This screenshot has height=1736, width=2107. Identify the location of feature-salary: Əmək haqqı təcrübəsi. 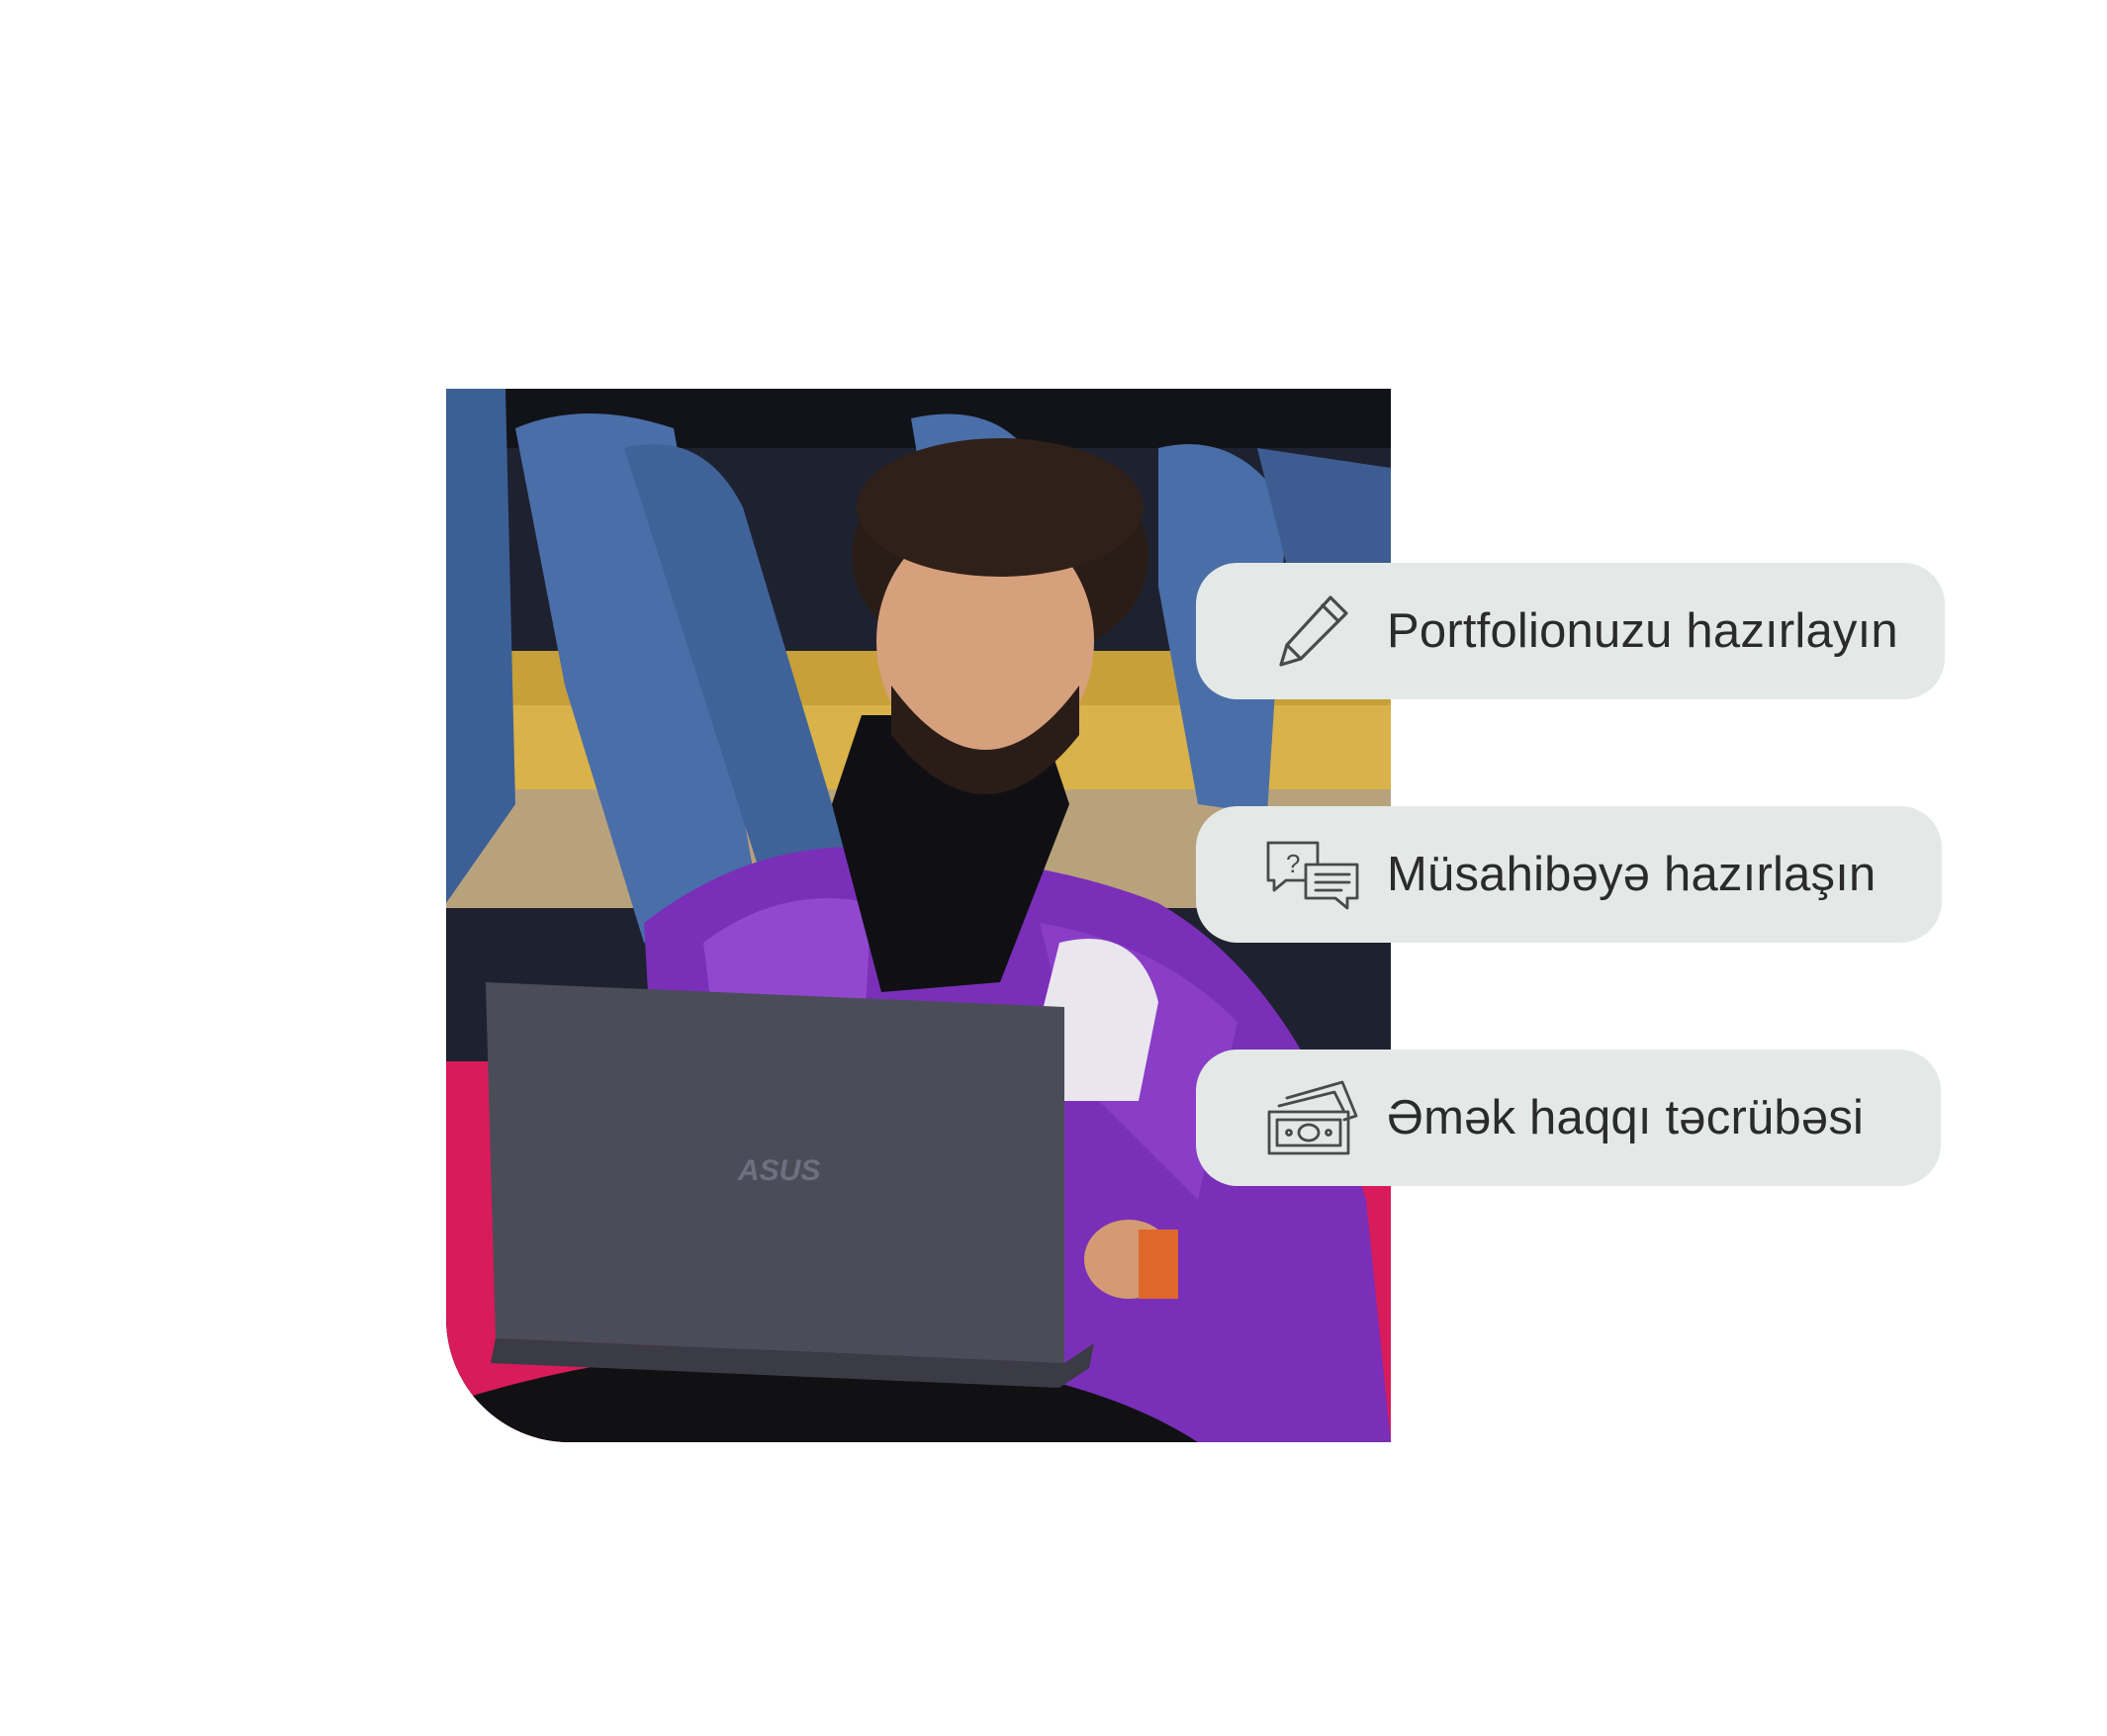
(1568, 1118).